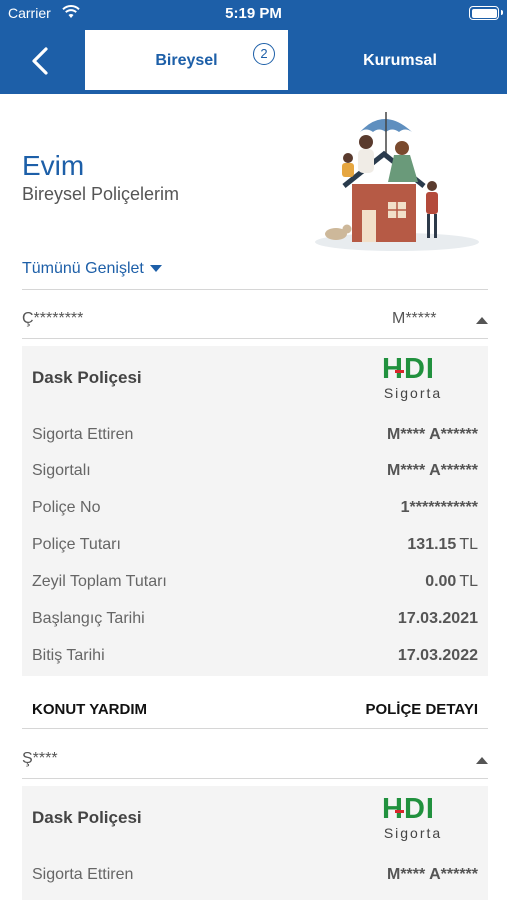 This screenshot has width=507, height=900. Describe the element at coordinates (255, 321) in the screenshot. I see `policy-group-header: Ç******** M*****` at that location.